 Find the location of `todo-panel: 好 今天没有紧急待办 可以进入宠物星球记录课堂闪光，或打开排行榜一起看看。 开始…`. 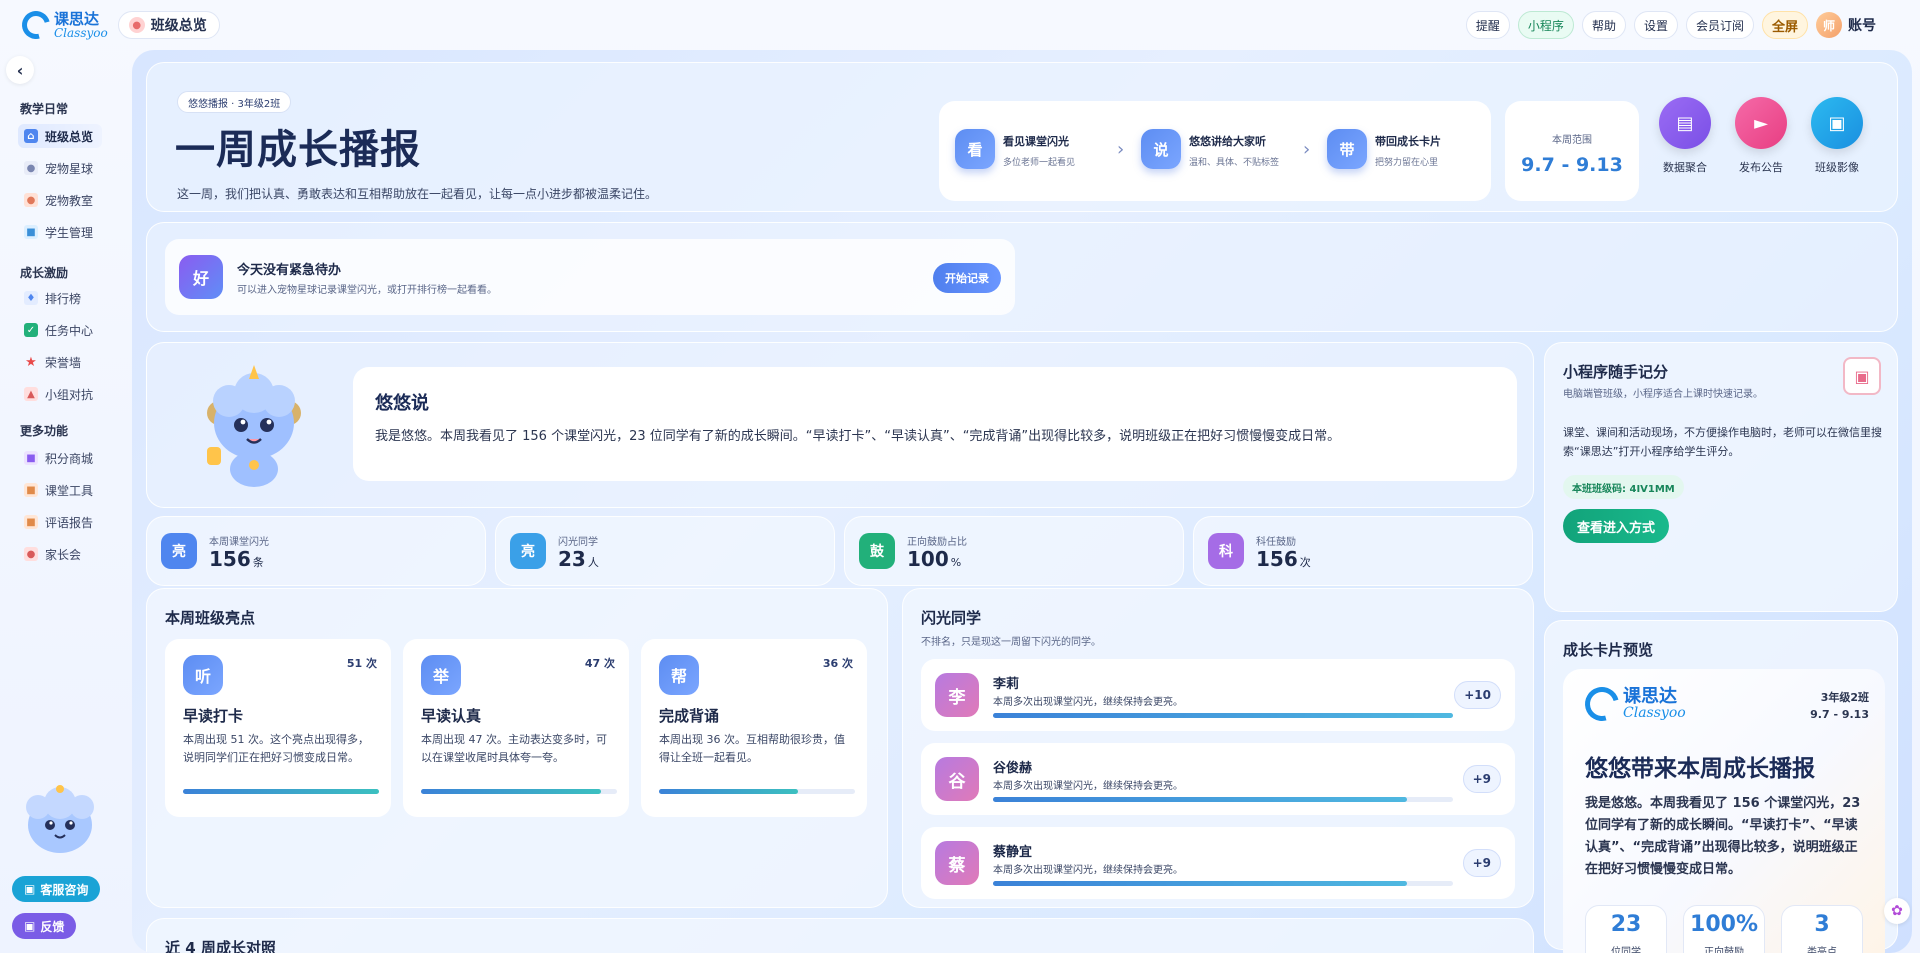

todo-panel: 好 今天没有紧急待办 可以进入宠物星球记录课堂闪光，或打开排行榜一起看看。 开始… is located at coordinates (590, 277).